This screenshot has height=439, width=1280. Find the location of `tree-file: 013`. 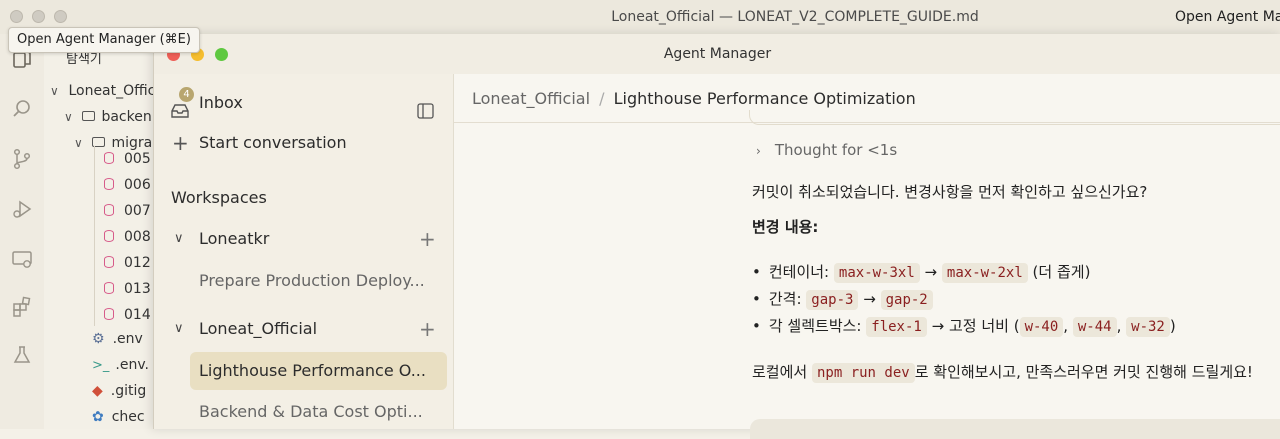

tree-file: 013 is located at coordinates (127, 289).